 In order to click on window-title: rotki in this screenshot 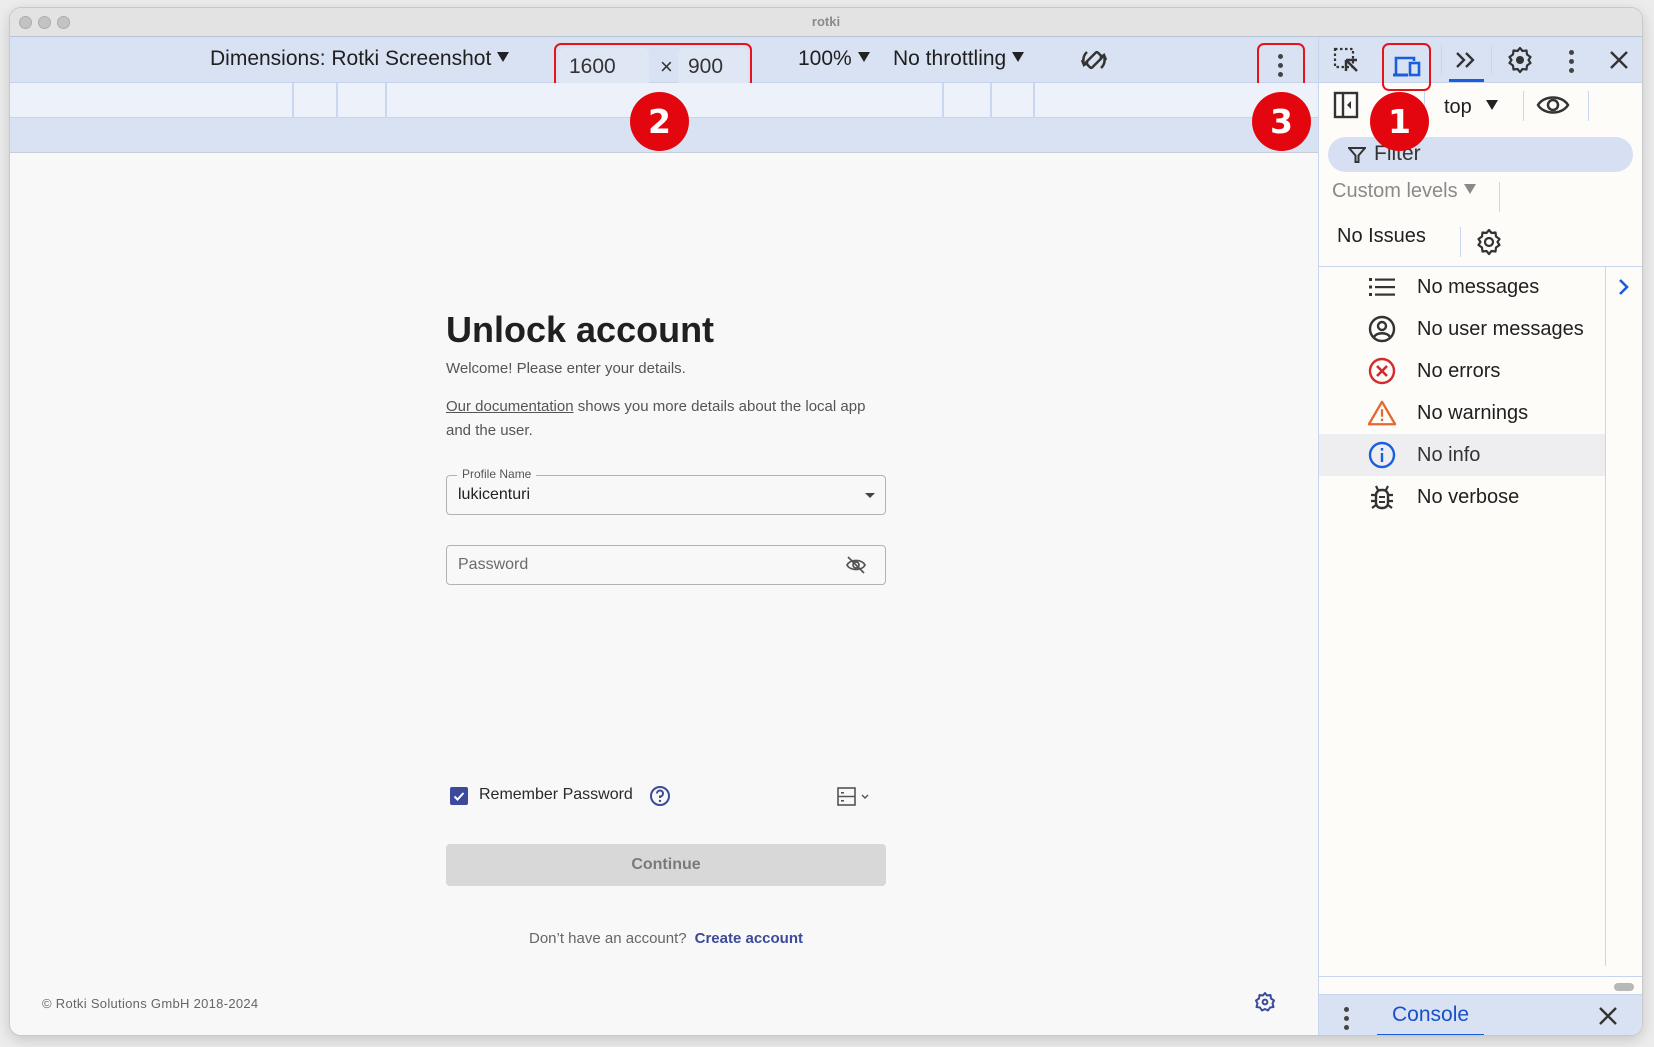, I will do `click(826, 21)`.